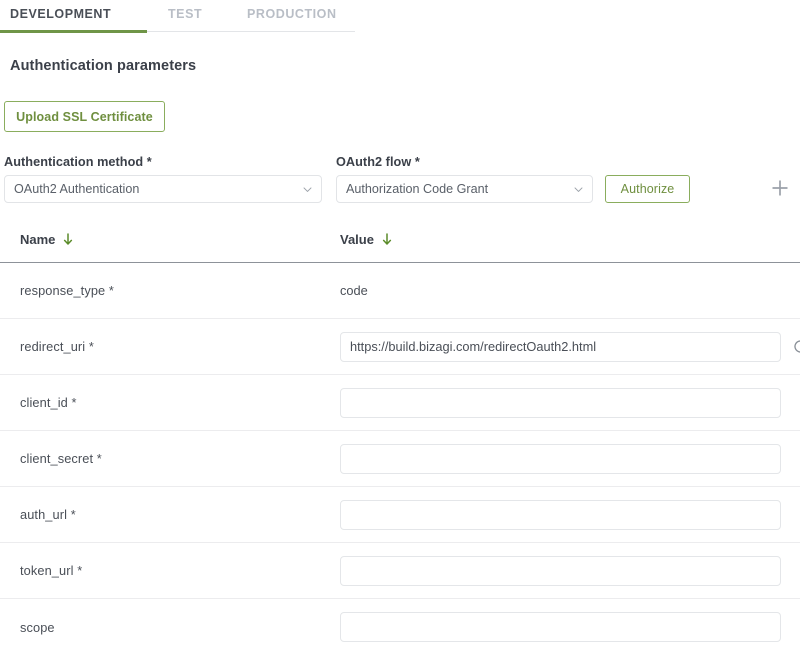 The image size is (800, 668). What do you see at coordinates (163, 189) in the screenshot?
I see `auth-method-select: OAuth2 Authentication` at bounding box center [163, 189].